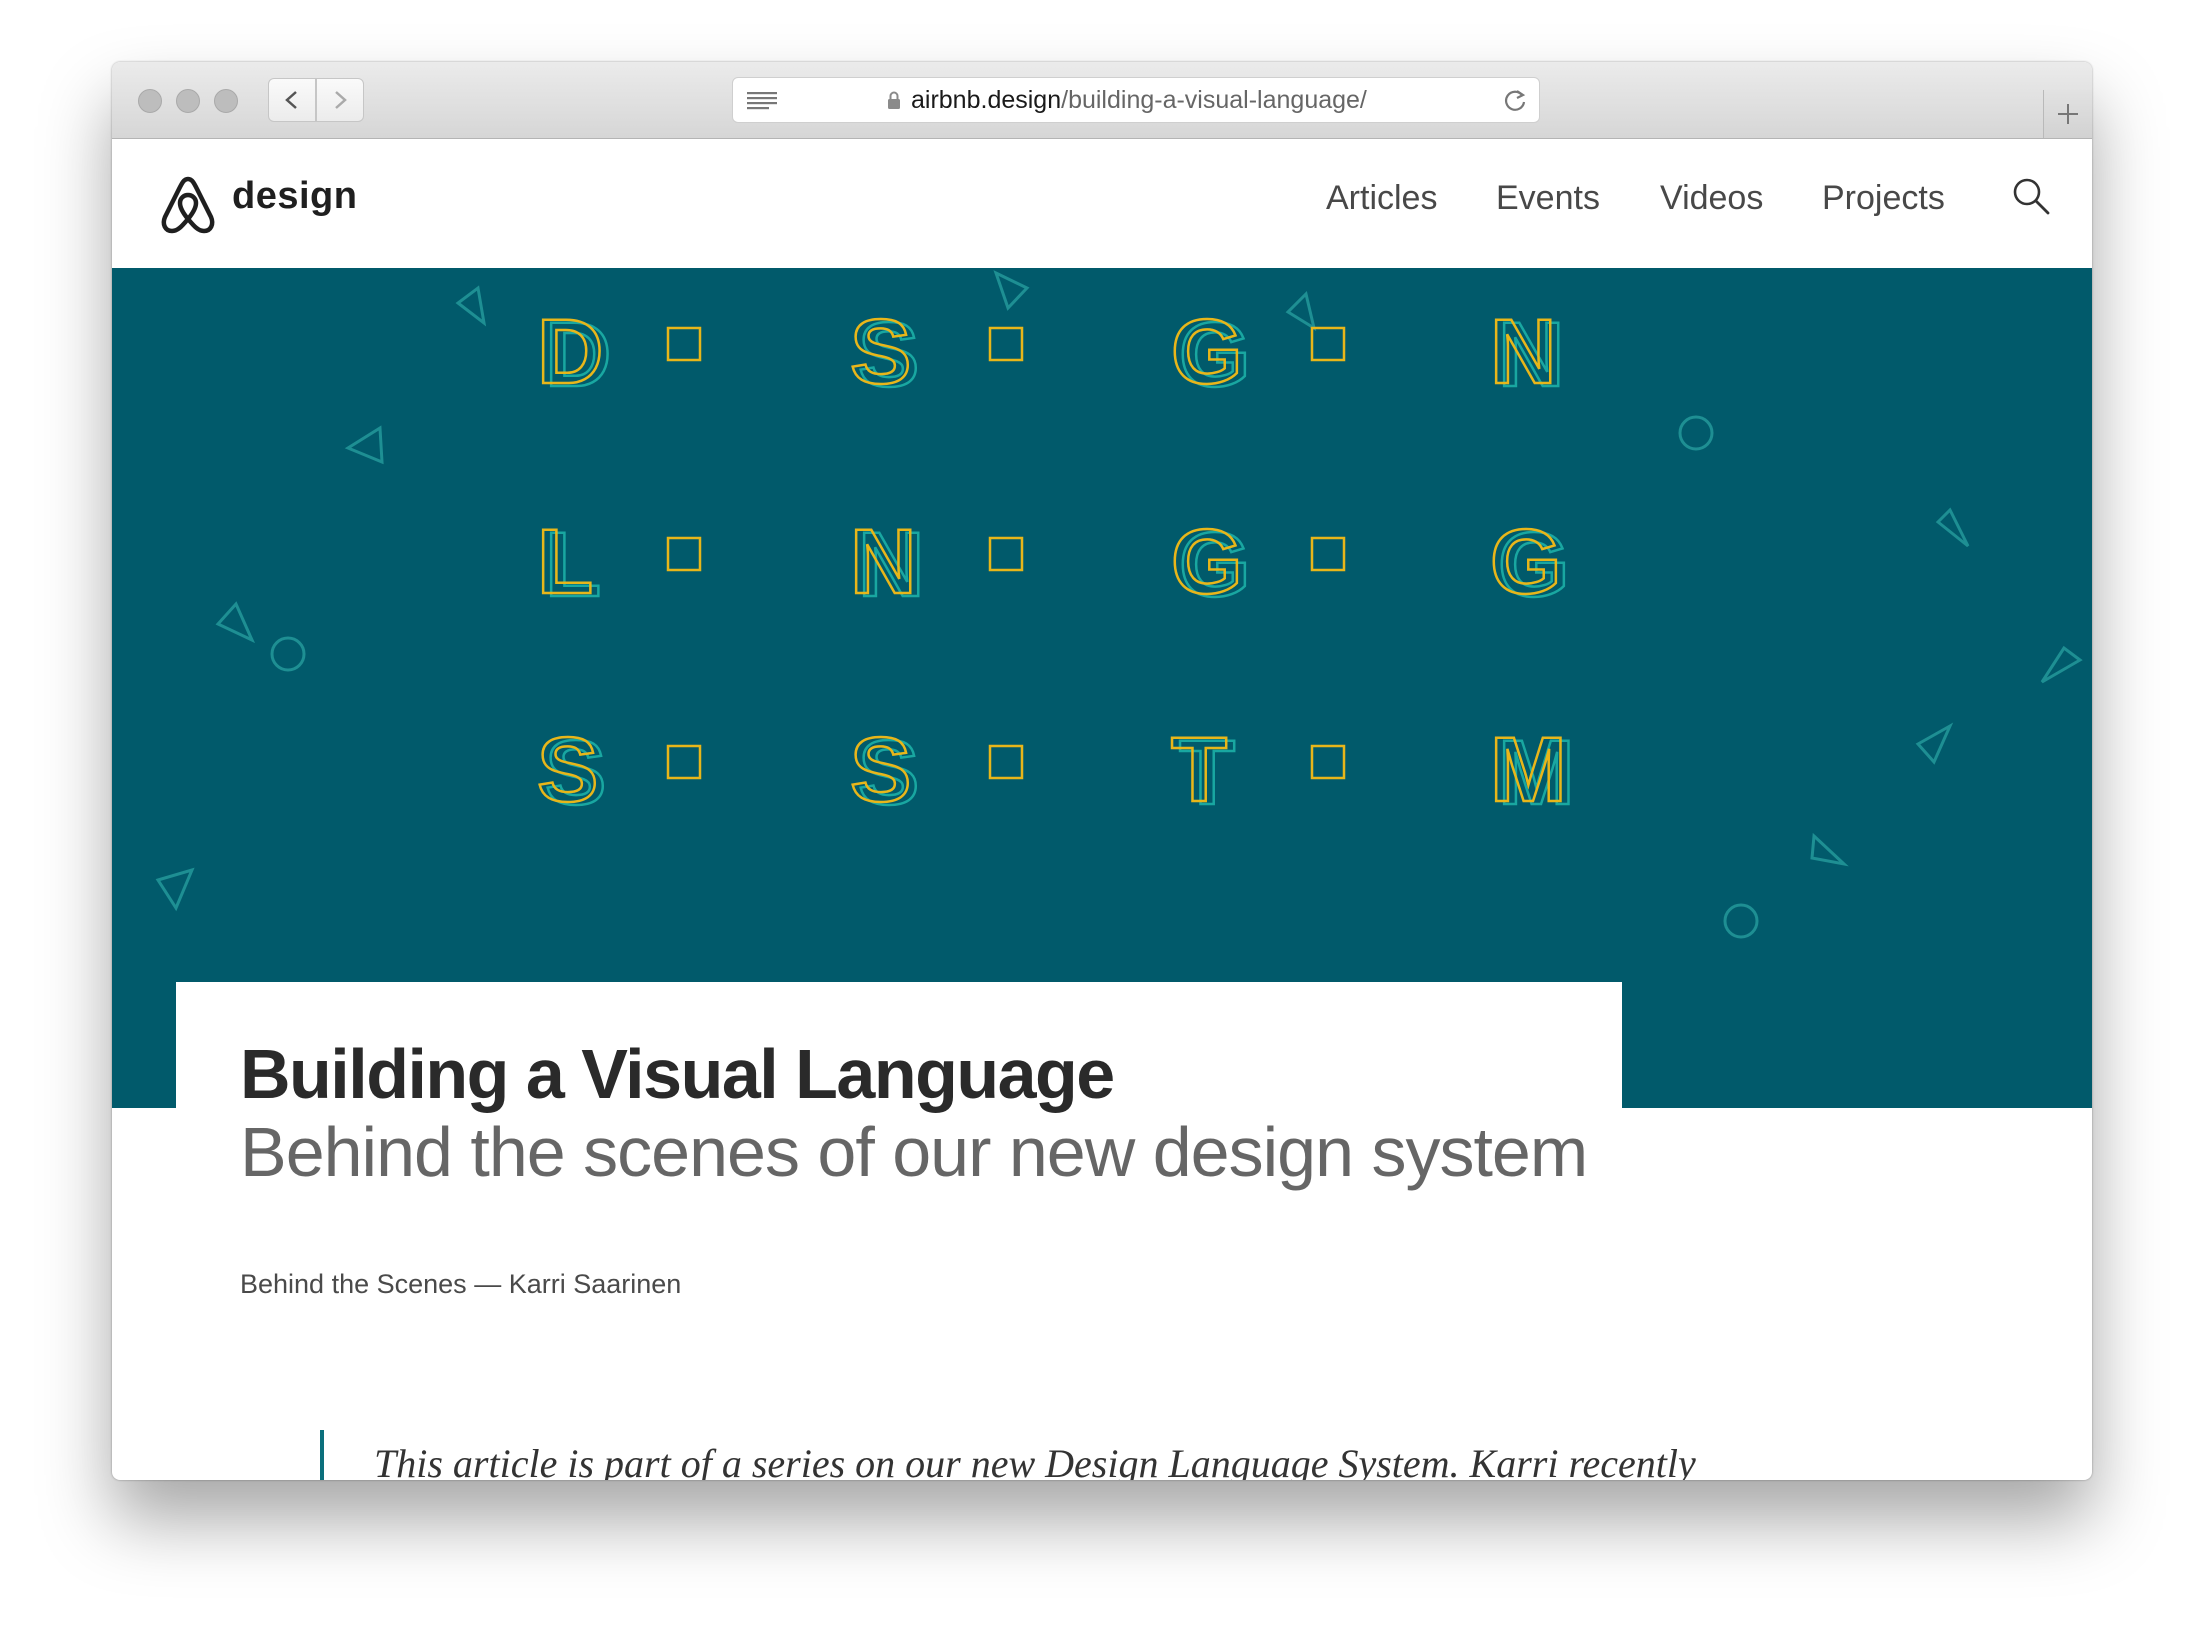 This screenshot has height=1640, width=2202. Describe the element at coordinates (595, 1284) in the screenshot. I see `author-link: Karri Saarinen` at that location.